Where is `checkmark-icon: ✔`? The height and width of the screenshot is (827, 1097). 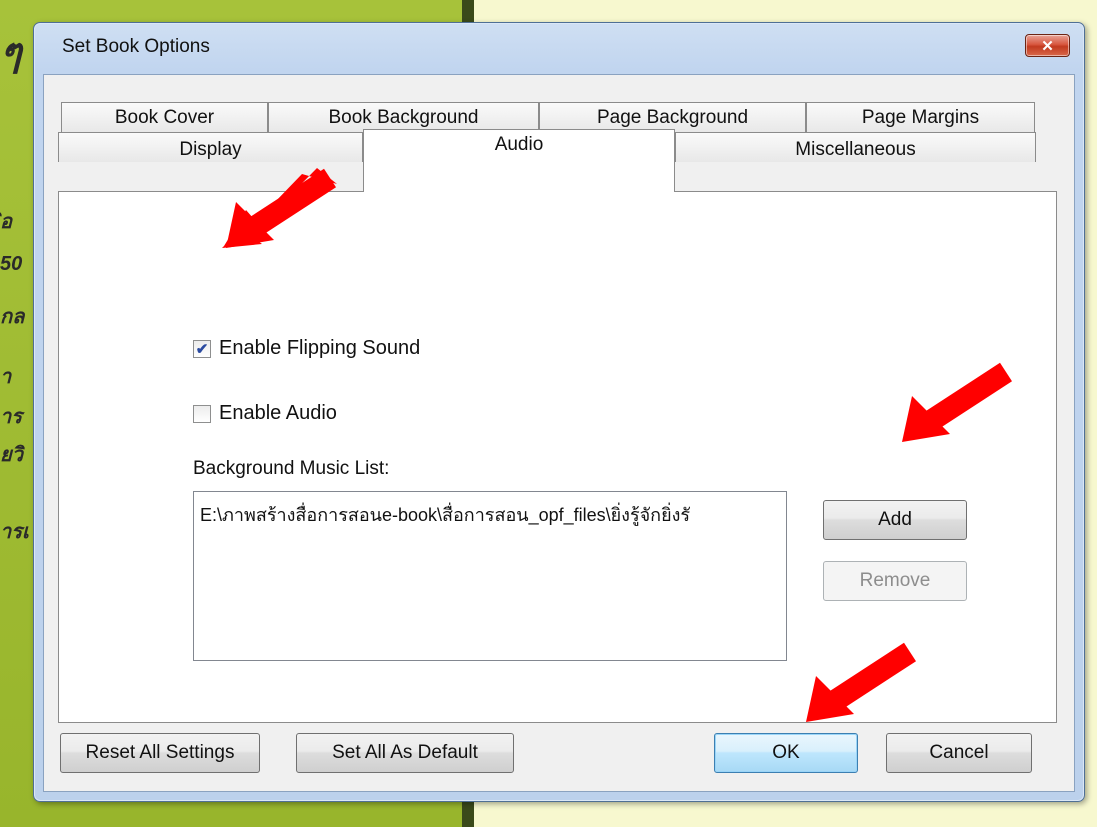
checkmark-icon: ✔ is located at coordinates (202, 349).